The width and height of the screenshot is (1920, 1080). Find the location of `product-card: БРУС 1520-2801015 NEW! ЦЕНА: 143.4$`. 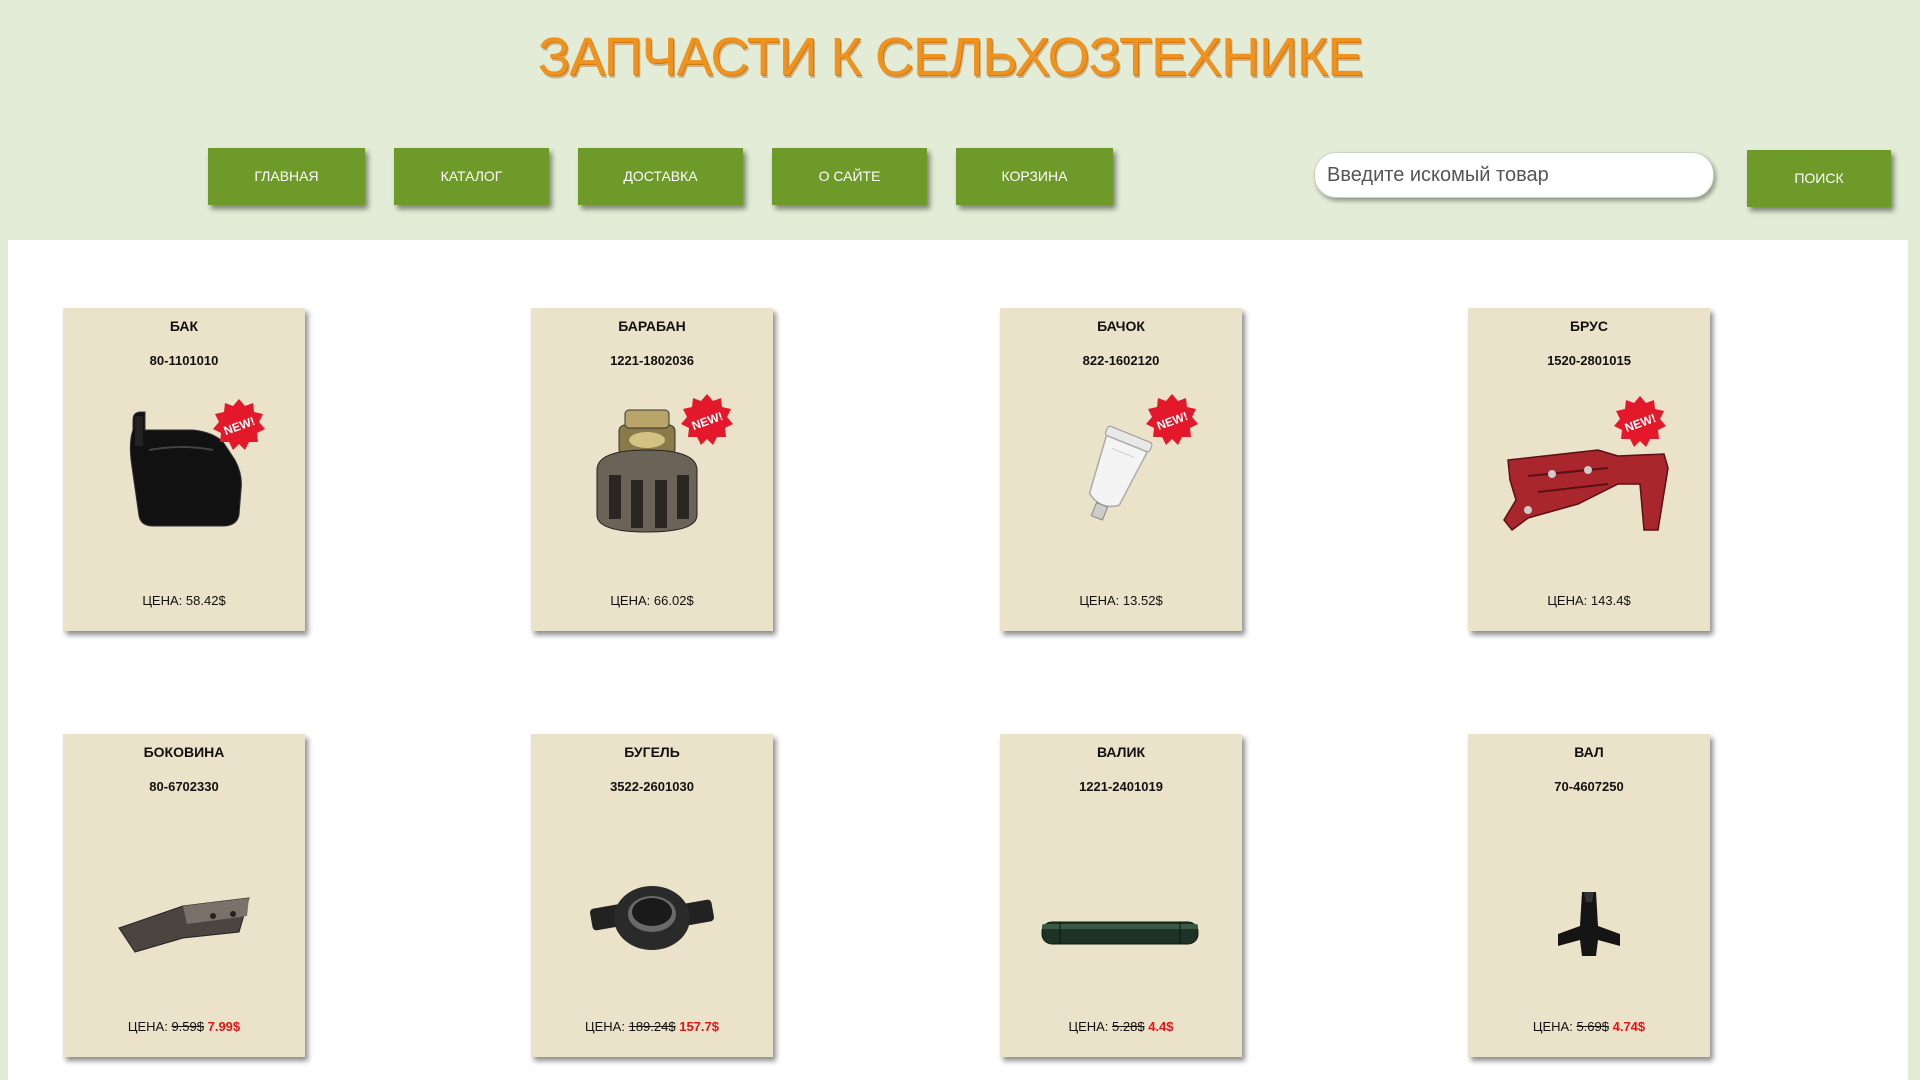

product-card: БРУС 1520-2801015 NEW! ЦЕНА: 143.4$ is located at coordinates (1589, 469).